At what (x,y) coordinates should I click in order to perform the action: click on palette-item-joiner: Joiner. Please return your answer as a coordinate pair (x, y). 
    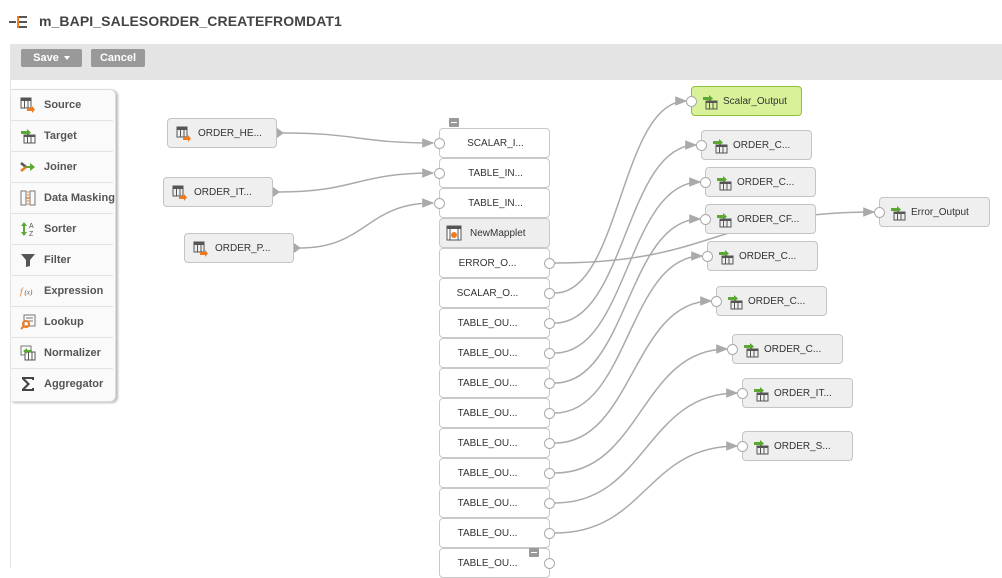
    Looking at the image, I should click on (62, 167).